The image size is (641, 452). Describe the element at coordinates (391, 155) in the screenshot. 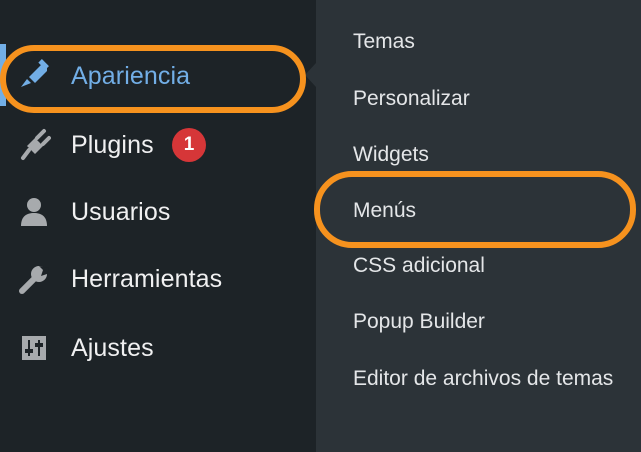

I see `submenu-item-widgets: Widgets` at that location.